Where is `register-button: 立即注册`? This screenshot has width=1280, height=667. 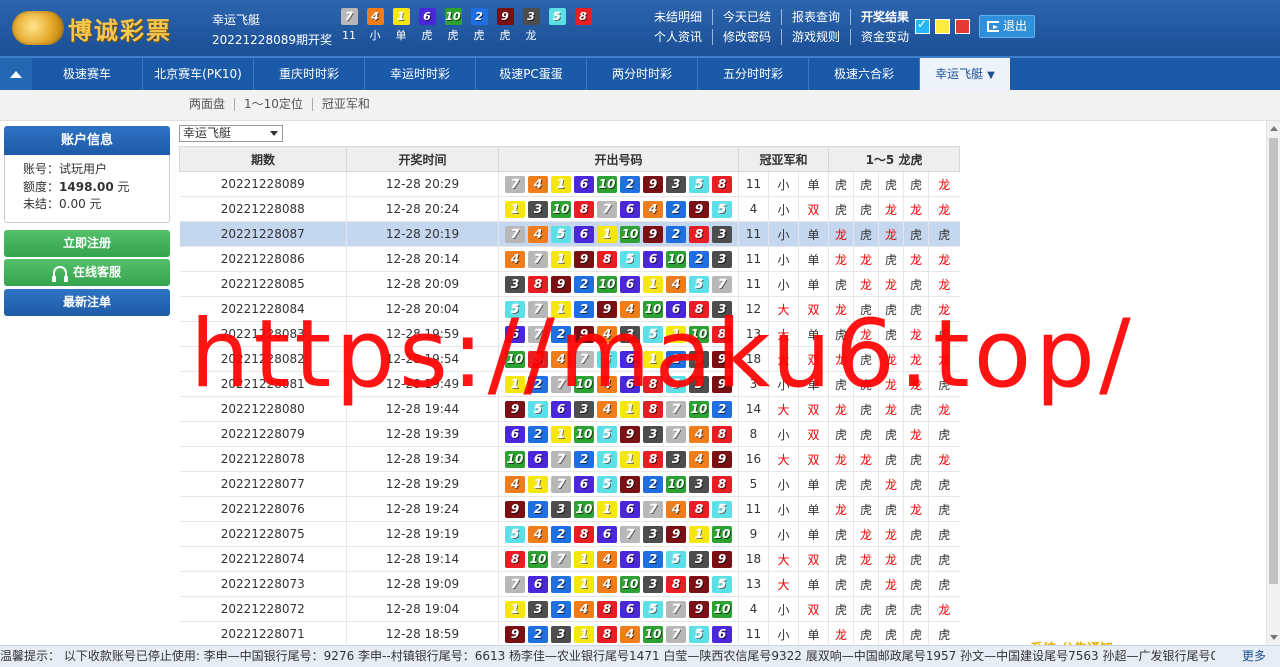
register-button: 立即注册 is located at coordinates (87, 243).